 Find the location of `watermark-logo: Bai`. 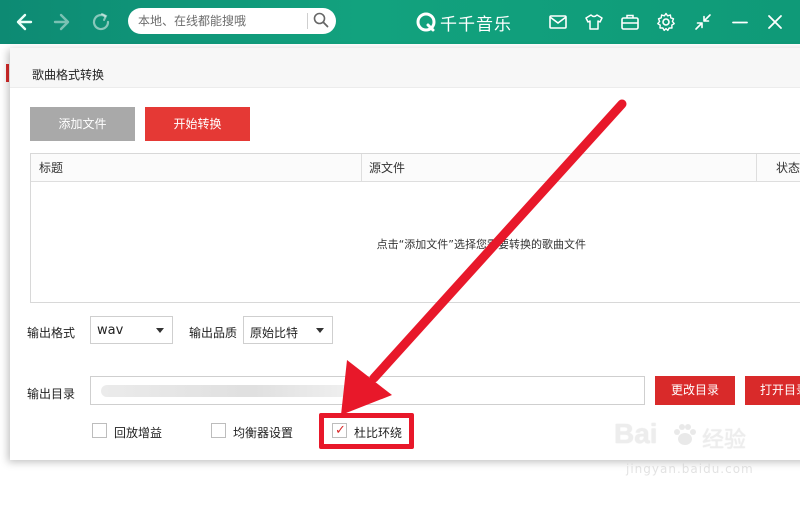

watermark-logo: Bai is located at coordinates (636, 433).